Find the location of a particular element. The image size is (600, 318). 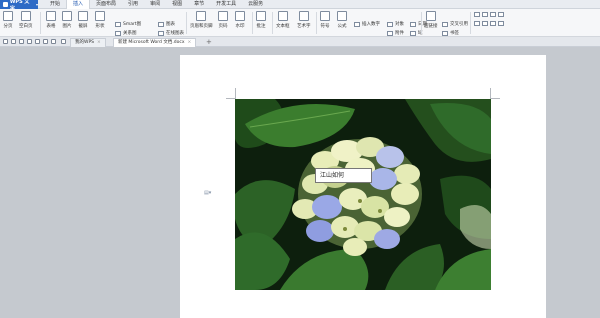

undo-icon is located at coordinates (45, 41).